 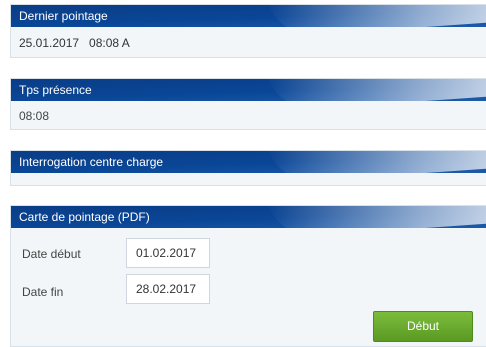 I want to click on cost-center-header: Interrogation centre charge, so click(x=248, y=162).